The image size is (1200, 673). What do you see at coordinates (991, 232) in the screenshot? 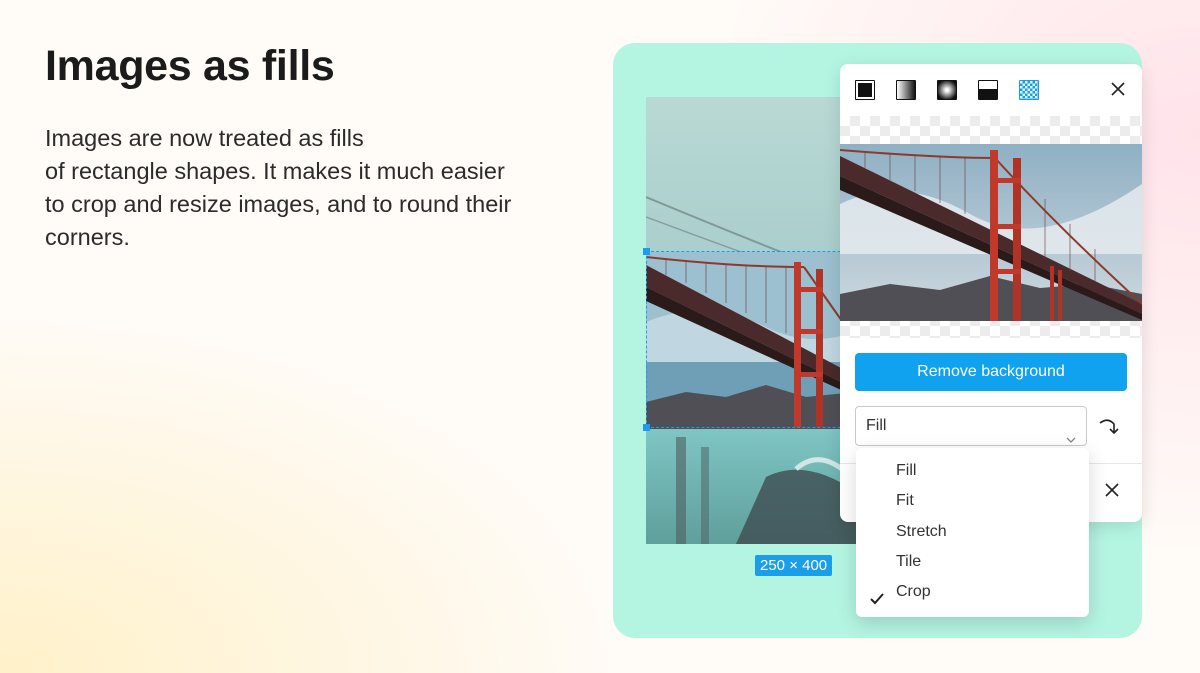
I see `preview-image` at bounding box center [991, 232].